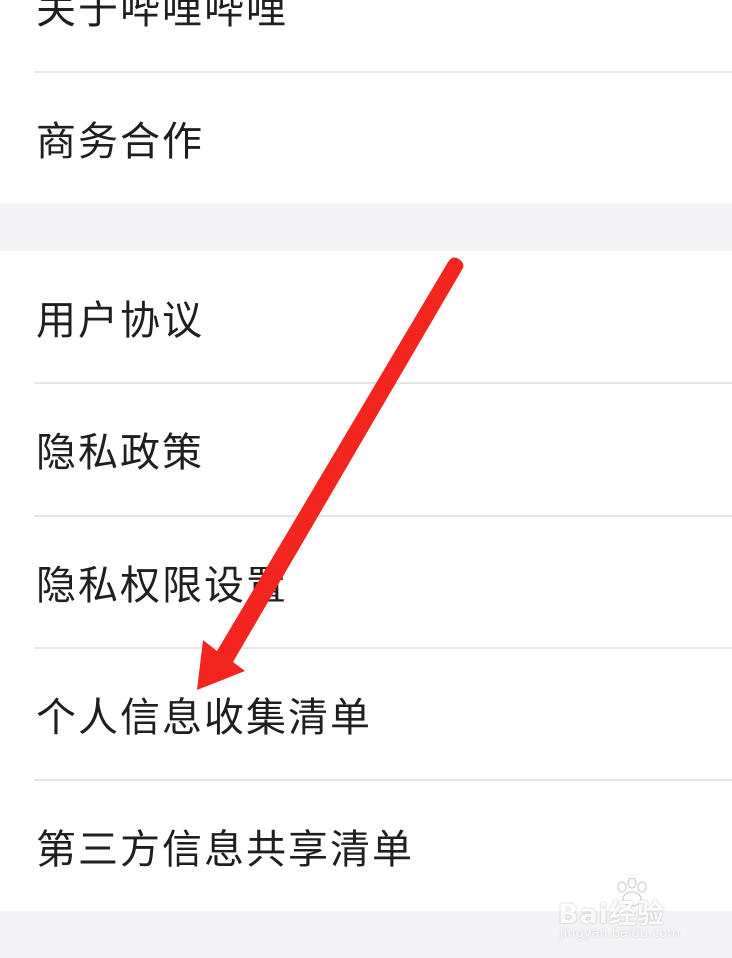 This screenshot has height=958, width=732. I want to click on menu-item-label: 隐私权限设置, so click(162, 586).